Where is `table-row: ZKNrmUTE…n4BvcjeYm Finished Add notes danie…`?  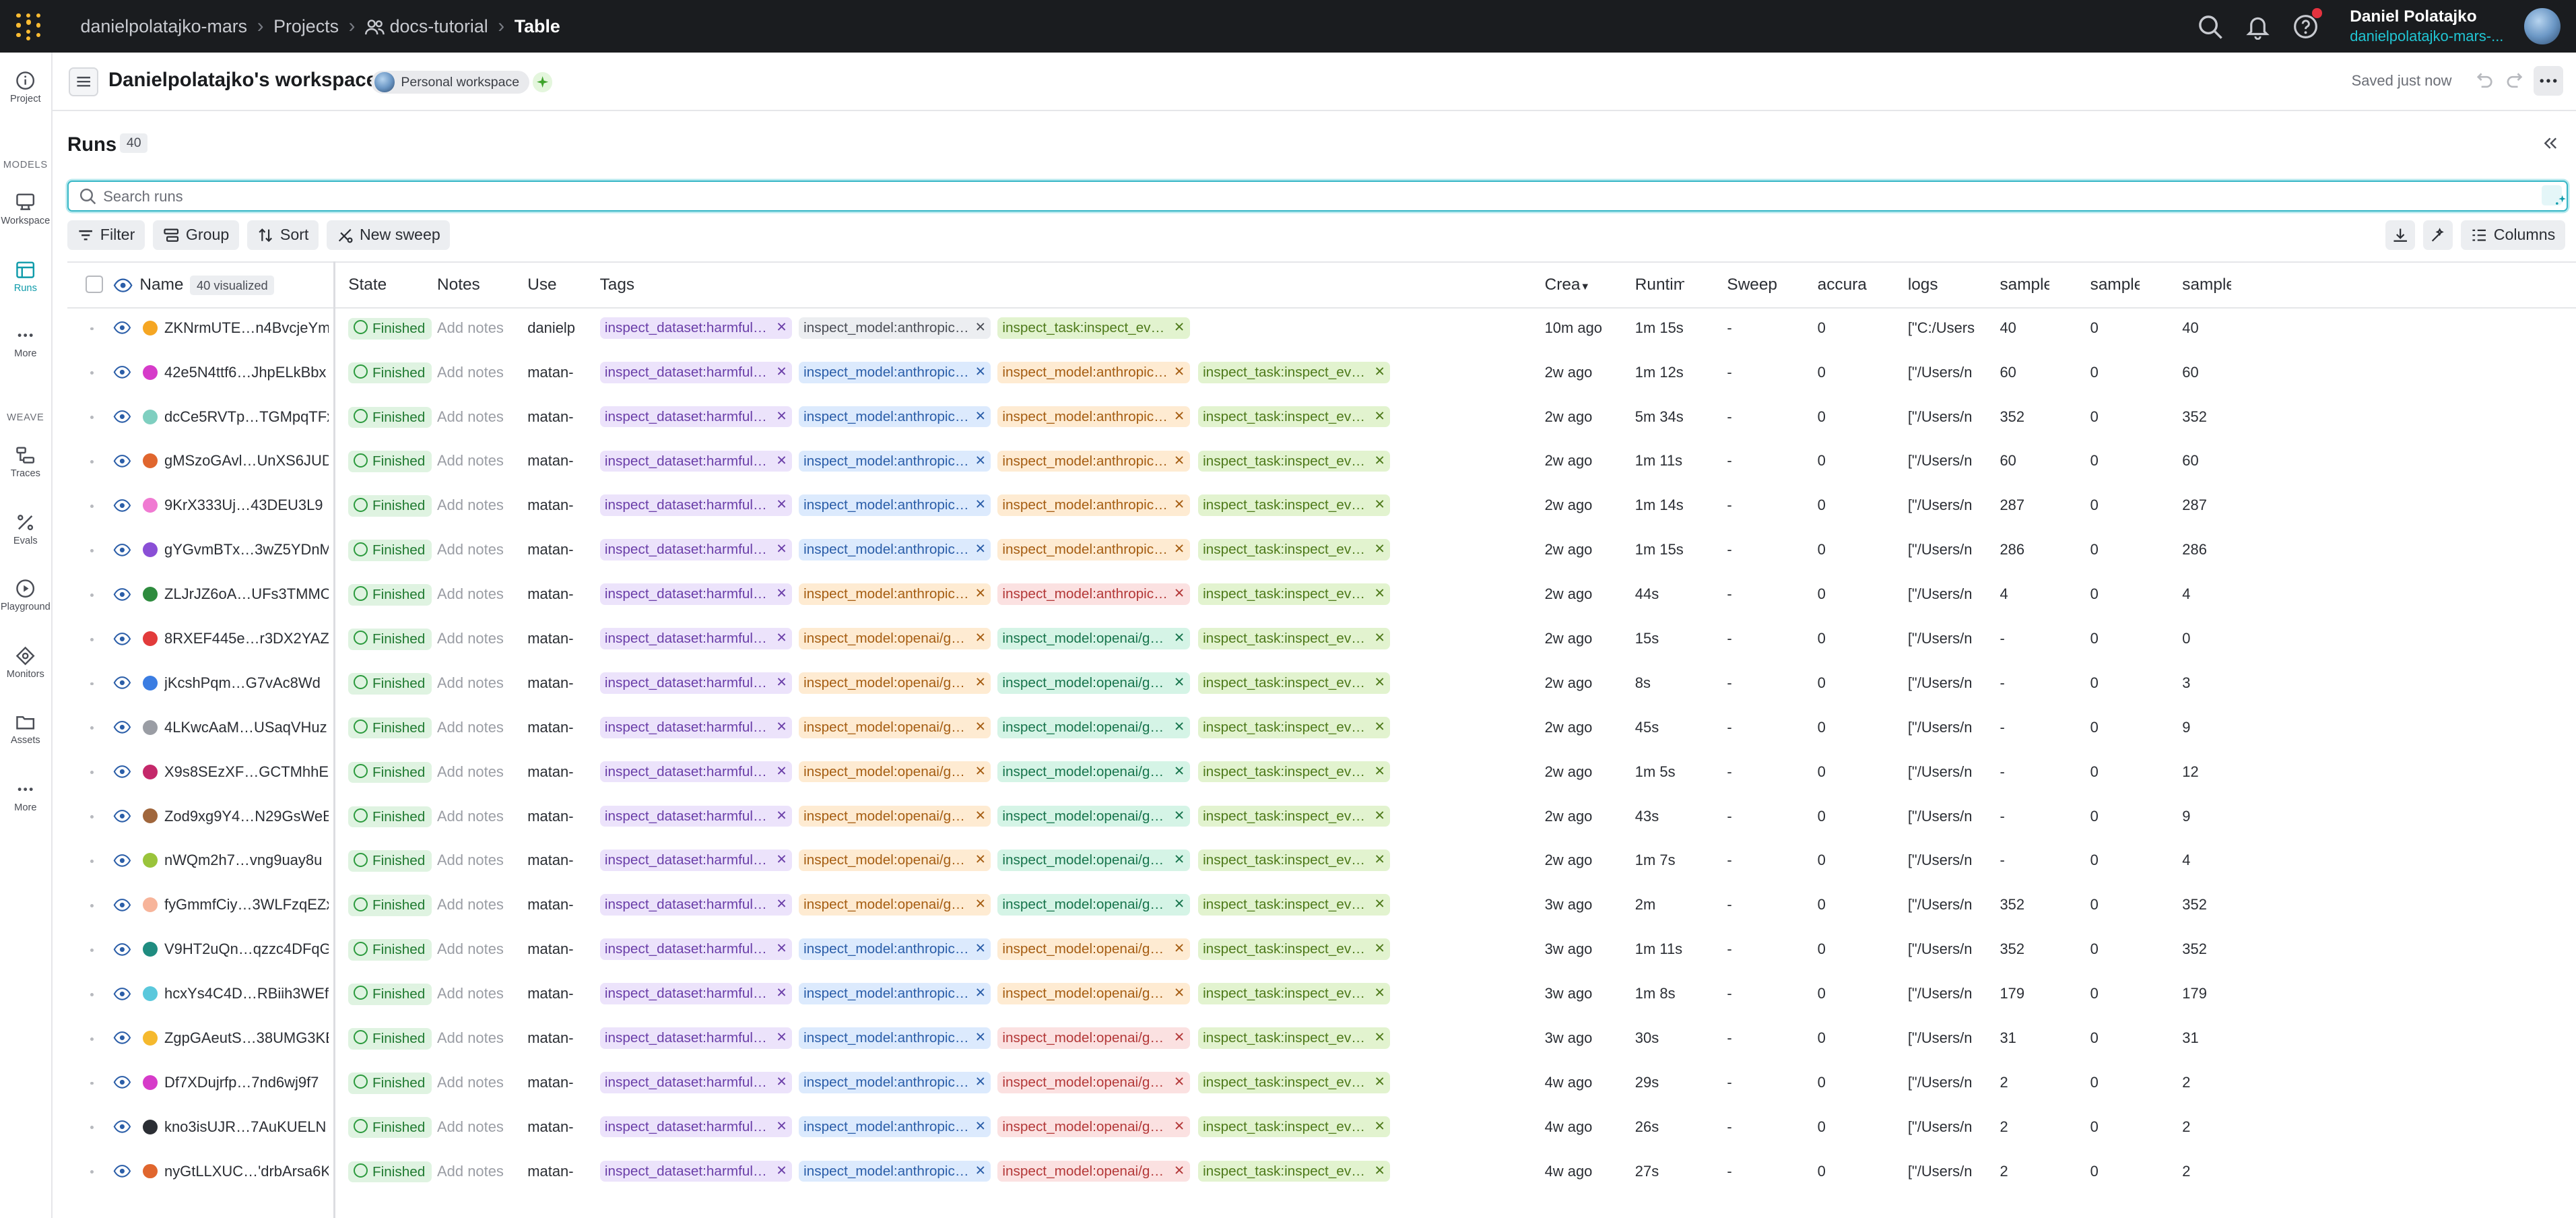 table-row: ZKNrmUTE…n4BvcjeYm Finished Add notes danie… is located at coordinates (1321, 328).